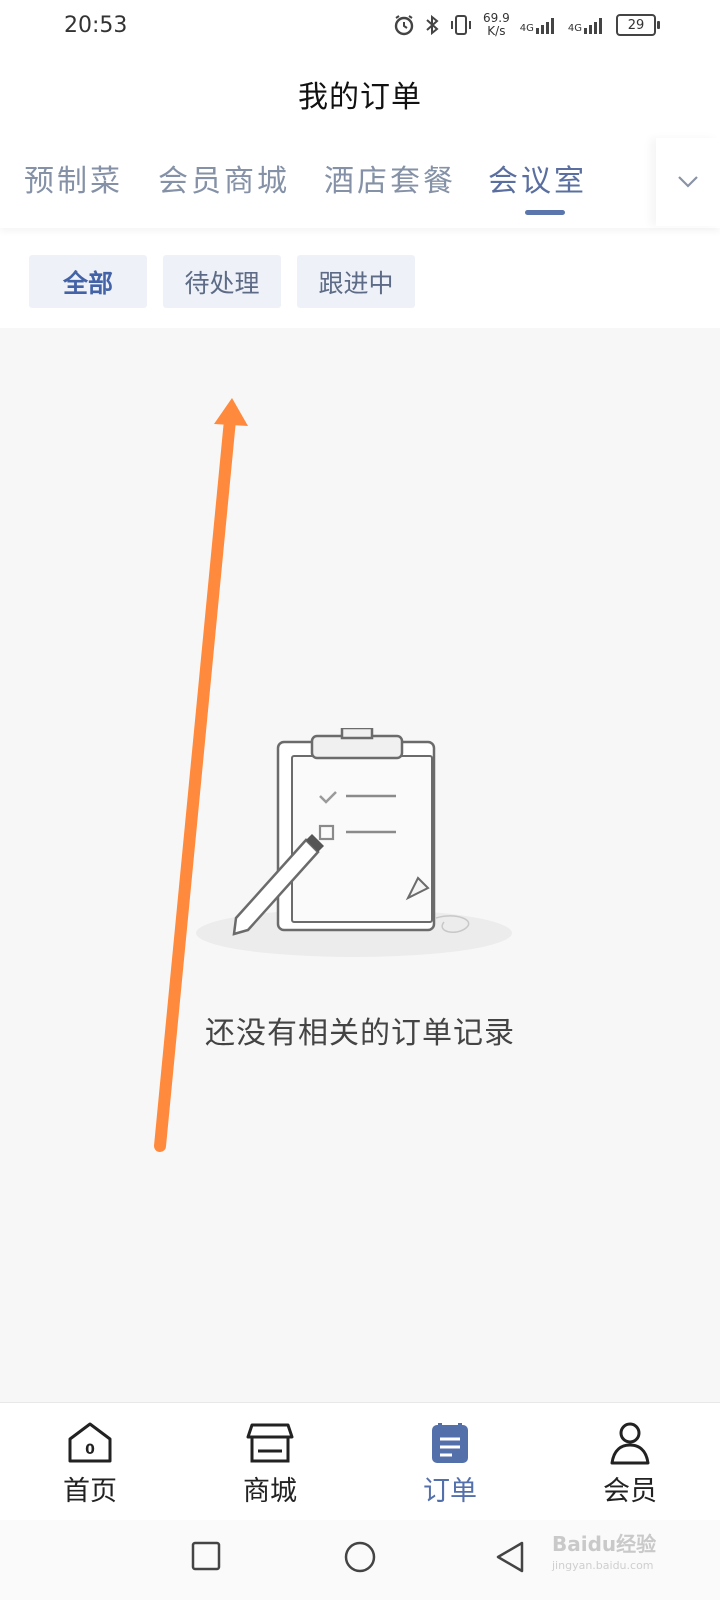 Image resolution: width=720 pixels, height=1600 pixels. I want to click on tabs-expand-button, so click(688, 182).